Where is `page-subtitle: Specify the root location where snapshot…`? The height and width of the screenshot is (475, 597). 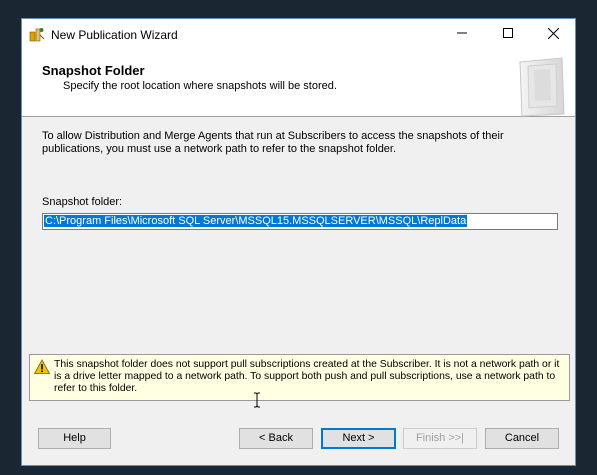
page-subtitle: Specify the root location where snapshot… is located at coordinates (200, 86).